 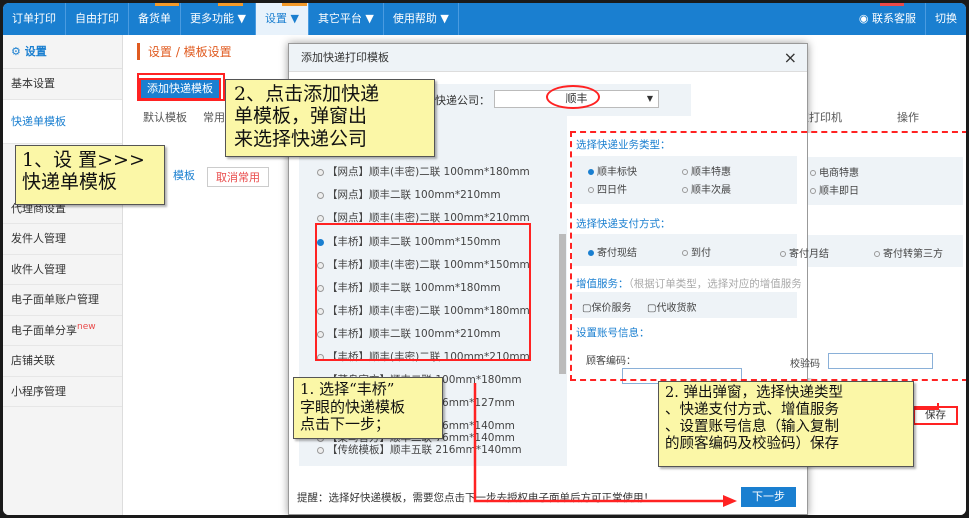 I want to click on callout-step1: 1、设 置>>> 快递单模板, so click(x=90, y=175).